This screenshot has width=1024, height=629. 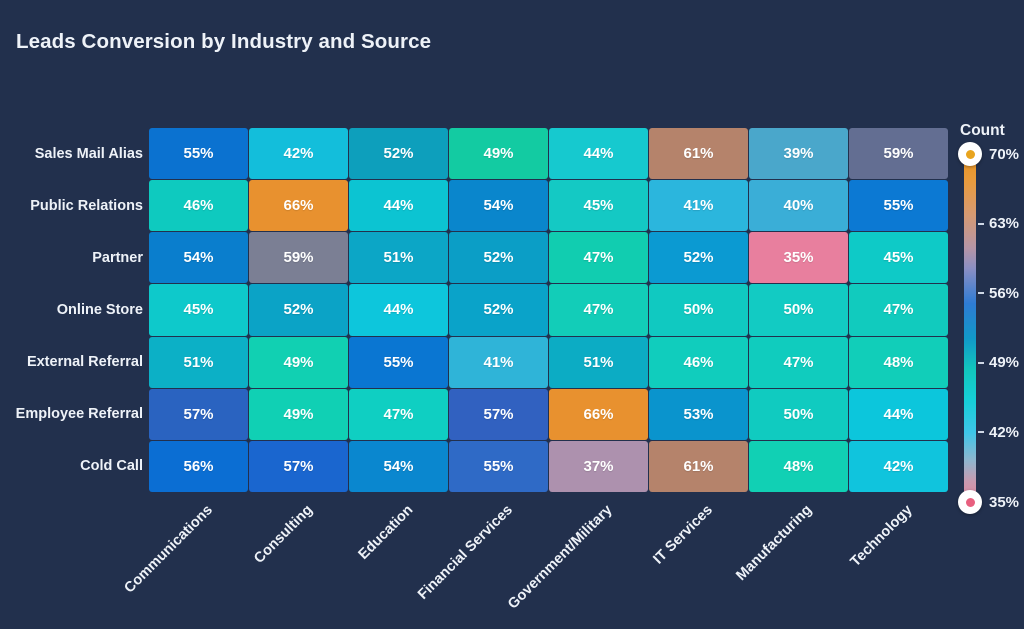 What do you see at coordinates (881, 536) in the screenshot?
I see `x-axis-label: Technology` at bounding box center [881, 536].